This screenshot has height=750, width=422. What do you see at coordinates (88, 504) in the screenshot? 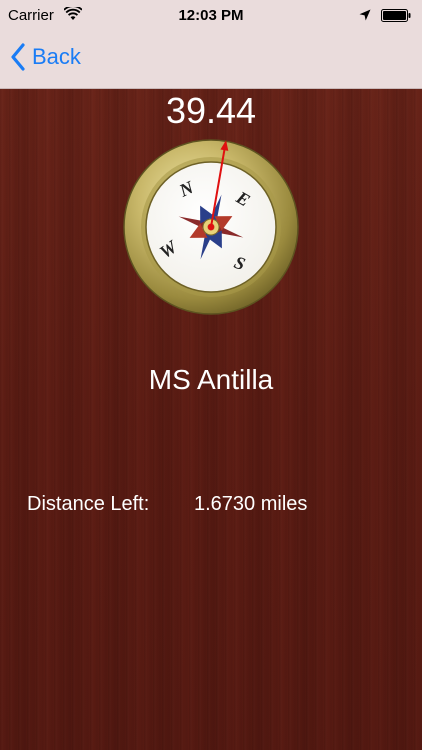
I see `distance-label: Distance Left:` at bounding box center [88, 504].